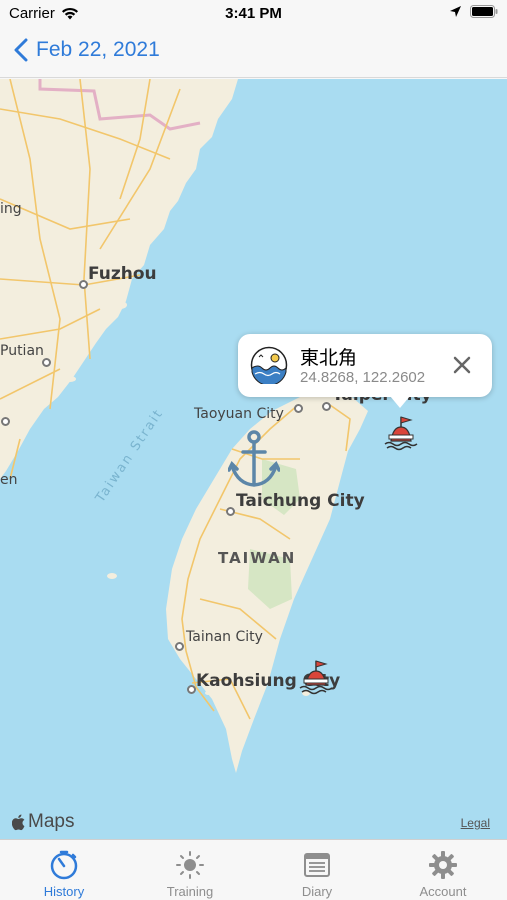 The image size is (507, 900). Describe the element at coordinates (9, 480) in the screenshot. I see `map-label-en: en` at that location.